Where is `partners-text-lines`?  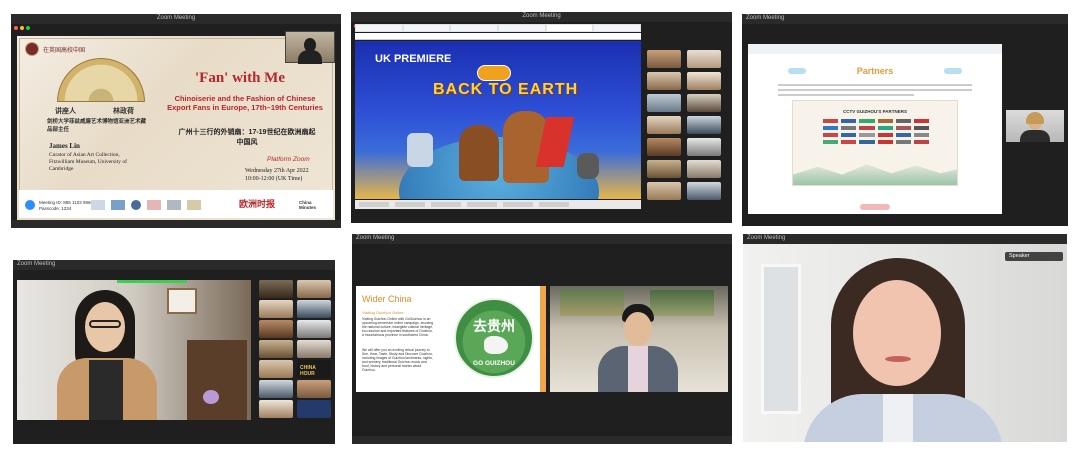
partners-text-lines is located at coordinates (875, 90).